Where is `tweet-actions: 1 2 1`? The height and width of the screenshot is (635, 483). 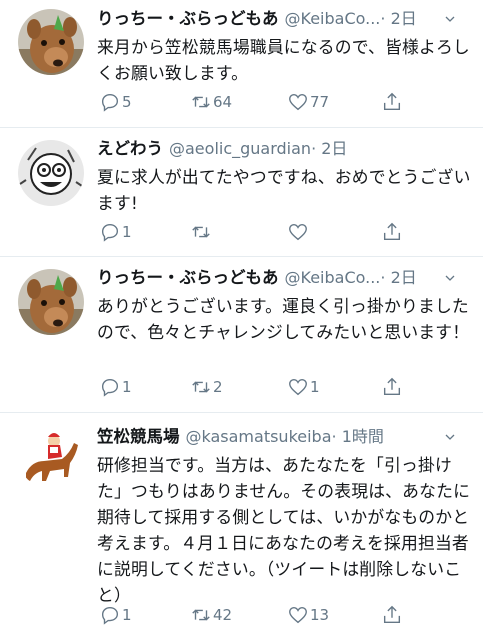
tweet-actions: 1 2 1 is located at coordinates (257, 387).